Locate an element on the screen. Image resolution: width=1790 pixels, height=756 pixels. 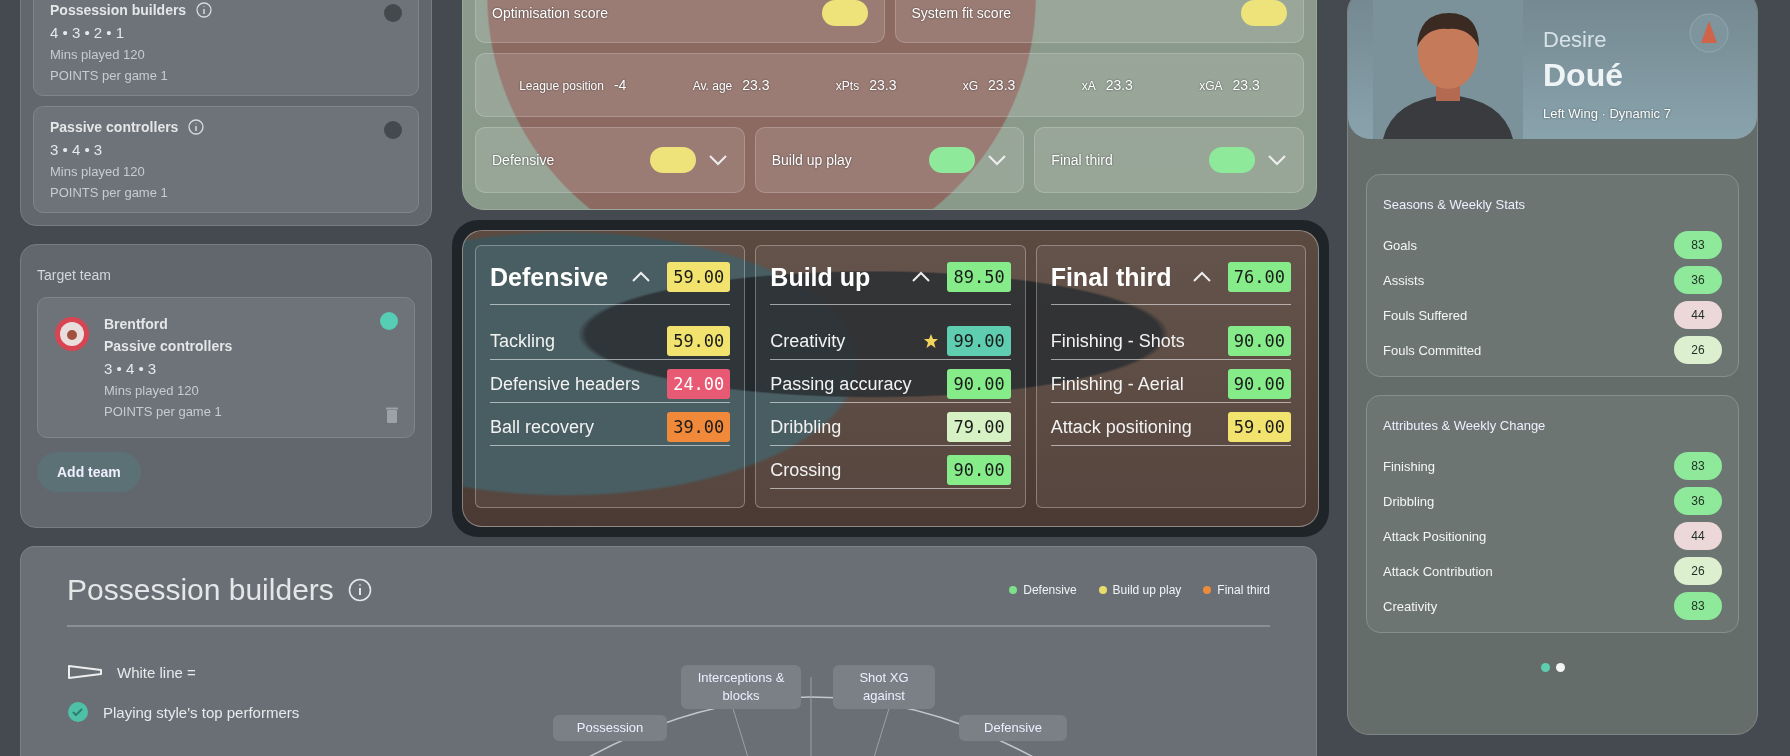
style-card: Possession builders 4 • 3 • 2 • 1 Mins played 120 POINTS per game 1 is located at coordinates (226, 48).